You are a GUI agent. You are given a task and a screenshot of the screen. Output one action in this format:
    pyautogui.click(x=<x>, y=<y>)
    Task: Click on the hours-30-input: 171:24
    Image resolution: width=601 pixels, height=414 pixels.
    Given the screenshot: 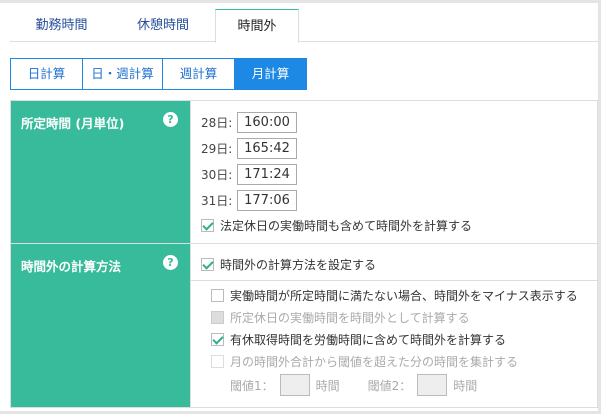 What is the action you would take?
    pyautogui.click(x=267, y=174)
    